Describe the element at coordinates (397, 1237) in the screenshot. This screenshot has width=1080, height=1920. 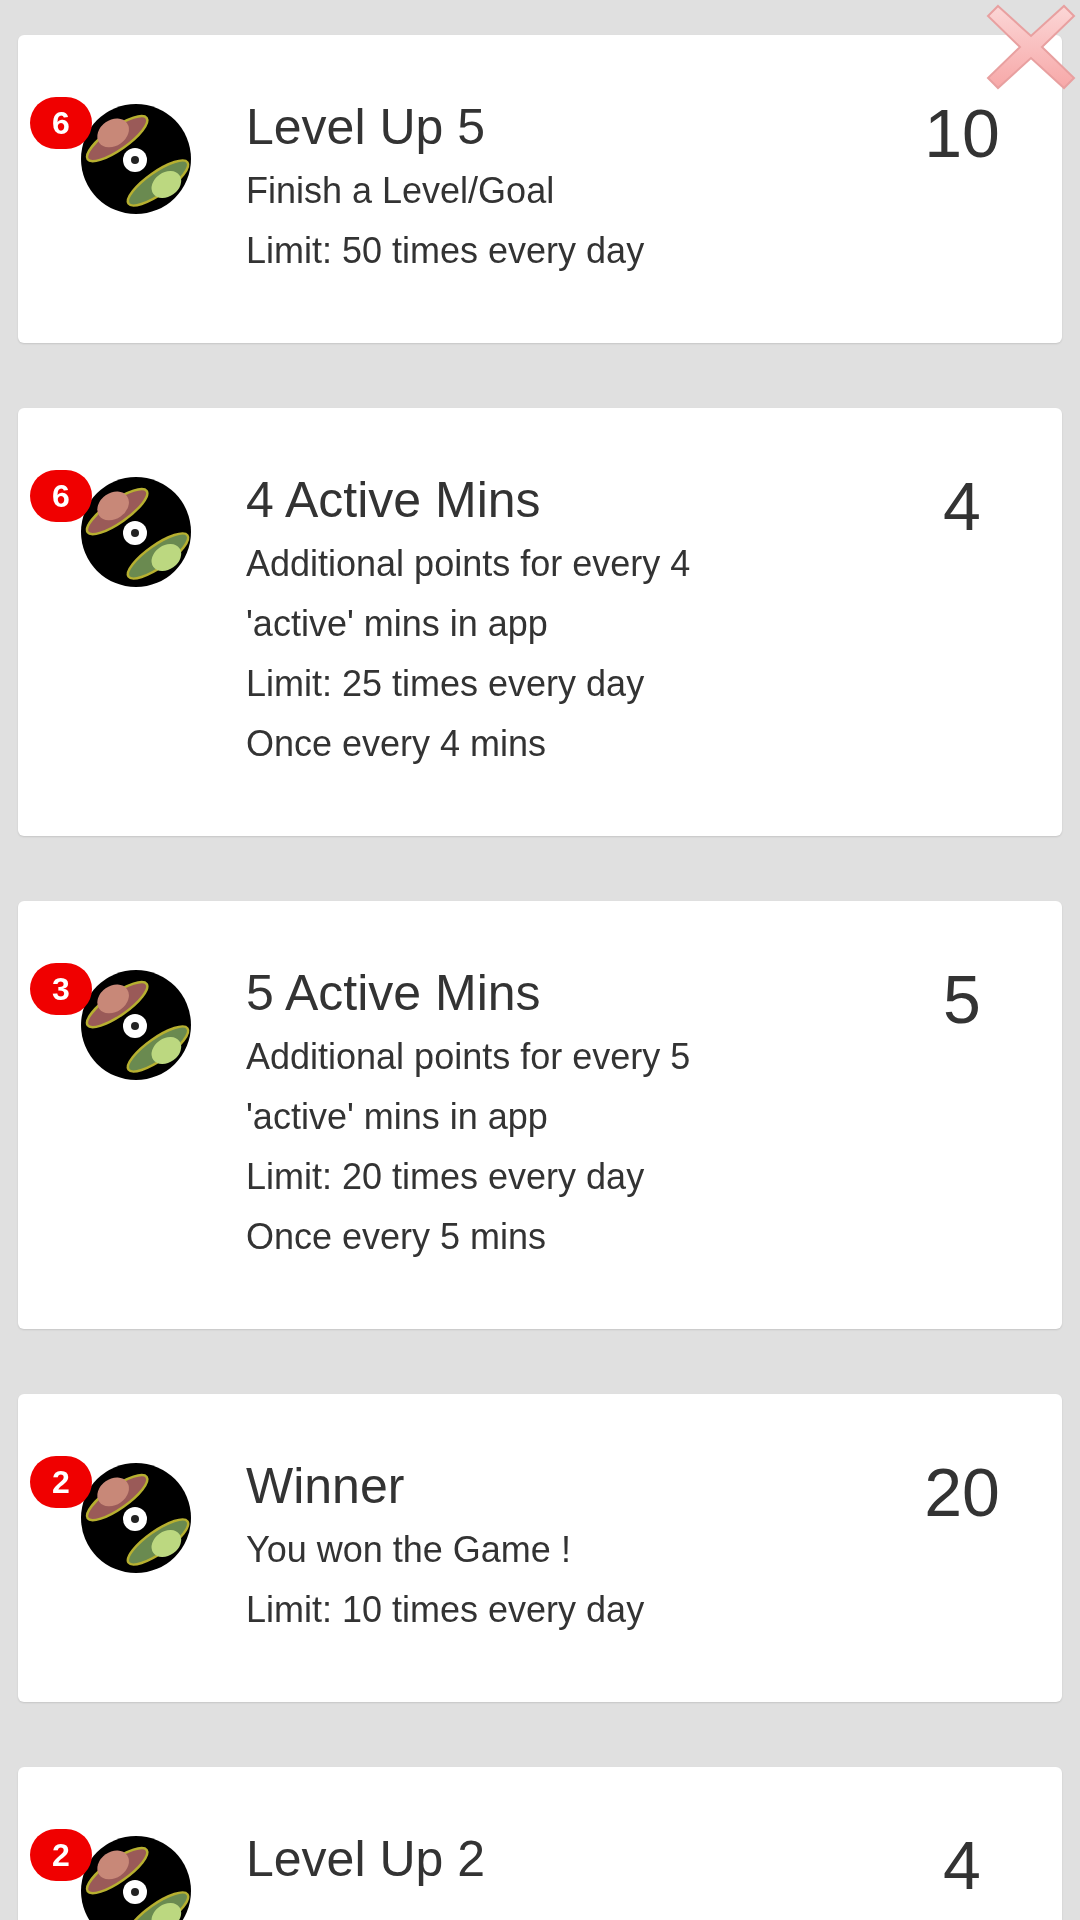
I see `reward-detail: Once every 5 mins` at that location.